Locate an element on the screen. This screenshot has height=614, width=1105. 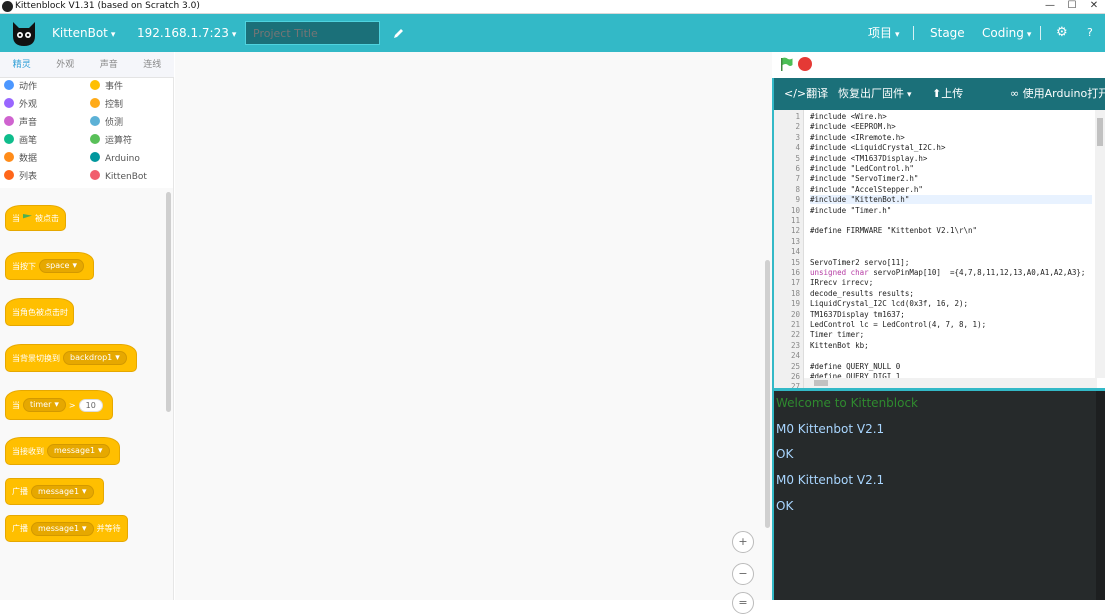
settings-gear-icon: ⚙ is located at coordinates (1062, 33).